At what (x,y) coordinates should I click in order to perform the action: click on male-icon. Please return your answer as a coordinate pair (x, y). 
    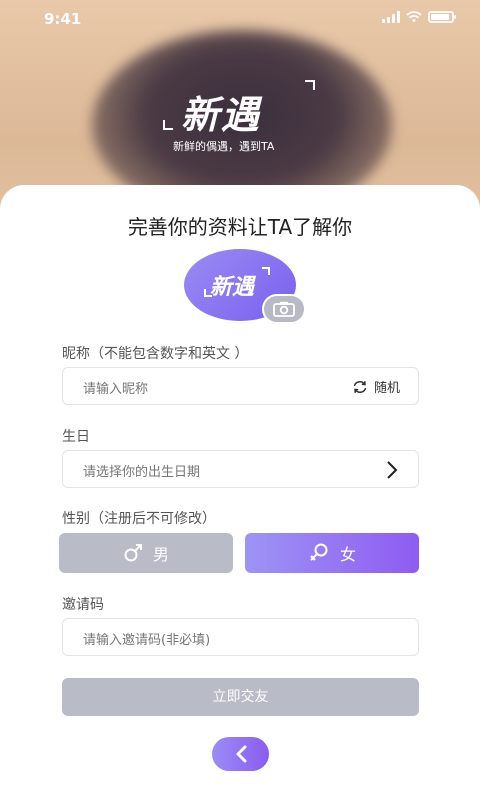
    Looking at the image, I should click on (133, 553).